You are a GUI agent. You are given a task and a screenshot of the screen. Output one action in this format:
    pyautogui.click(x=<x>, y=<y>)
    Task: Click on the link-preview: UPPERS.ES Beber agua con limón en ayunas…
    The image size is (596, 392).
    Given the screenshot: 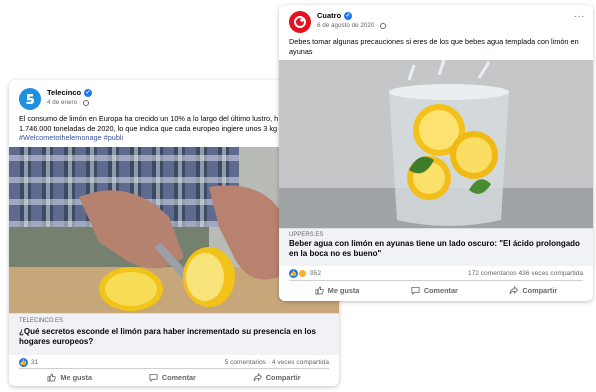 What is the action you would take?
    pyautogui.click(x=436, y=247)
    